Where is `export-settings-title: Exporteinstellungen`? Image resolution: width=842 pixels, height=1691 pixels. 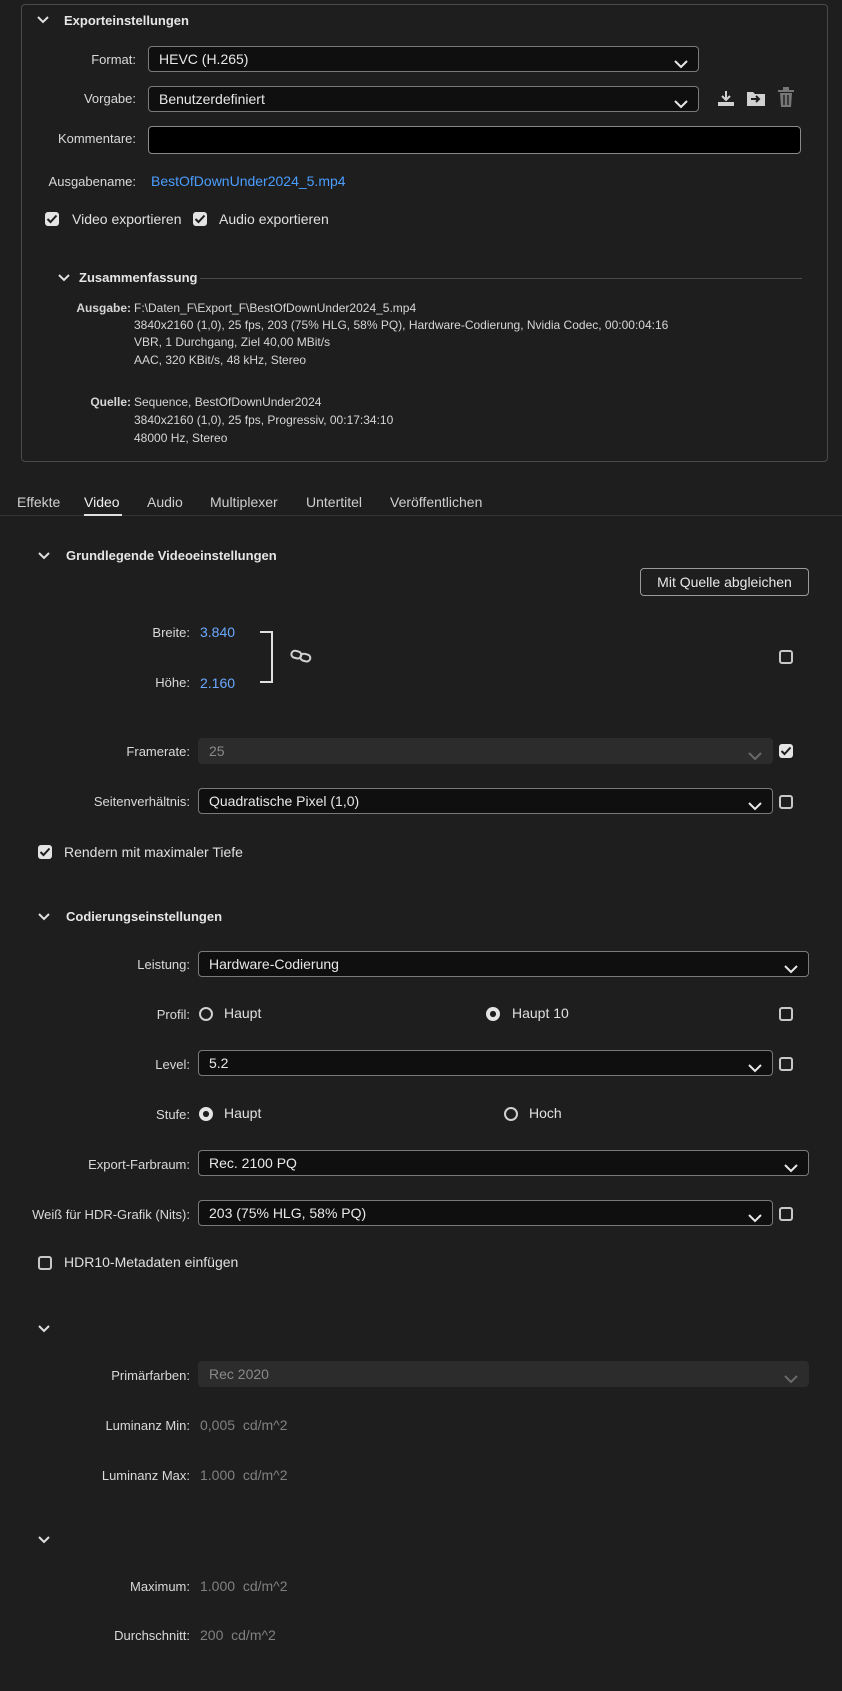
export-settings-title: Exporteinstellungen is located at coordinates (126, 20).